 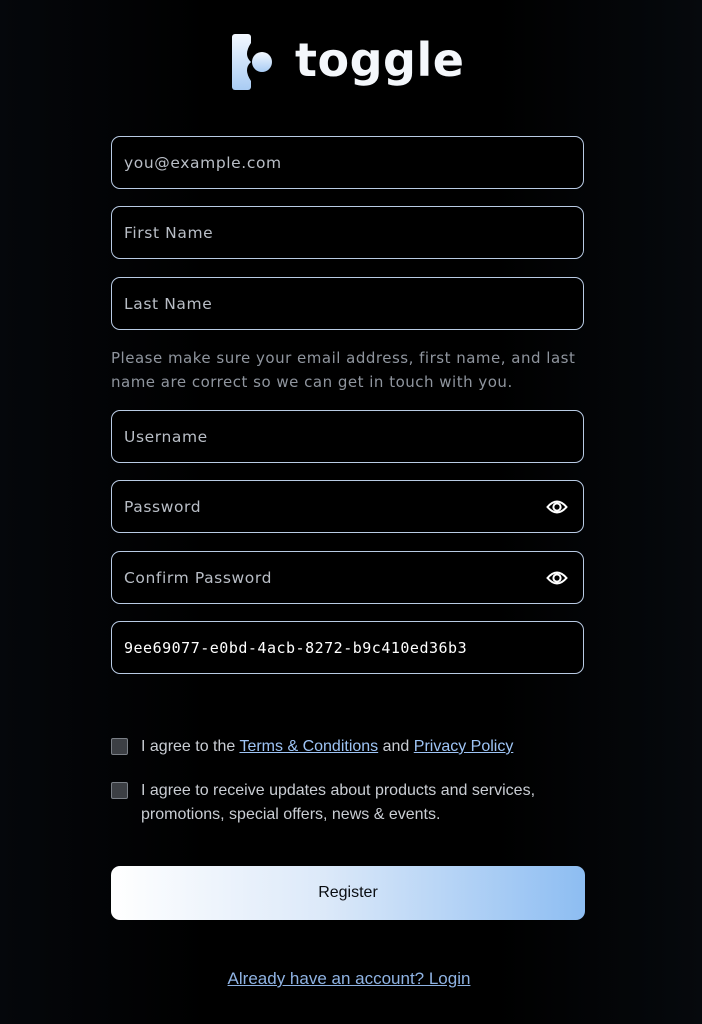 What do you see at coordinates (308, 746) in the screenshot?
I see `terms-link: Terms & Conditions` at bounding box center [308, 746].